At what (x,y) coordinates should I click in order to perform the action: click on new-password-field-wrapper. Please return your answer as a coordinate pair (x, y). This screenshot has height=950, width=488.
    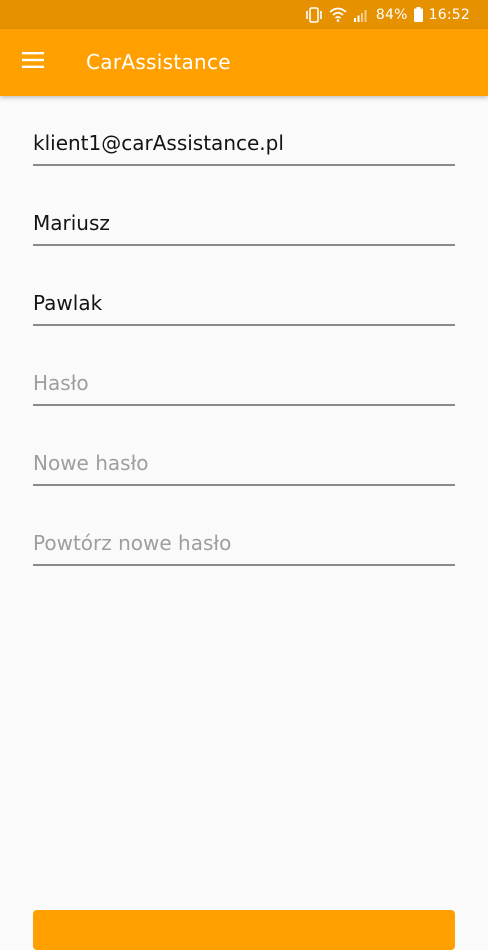
    Looking at the image, I should click on (244, 467).